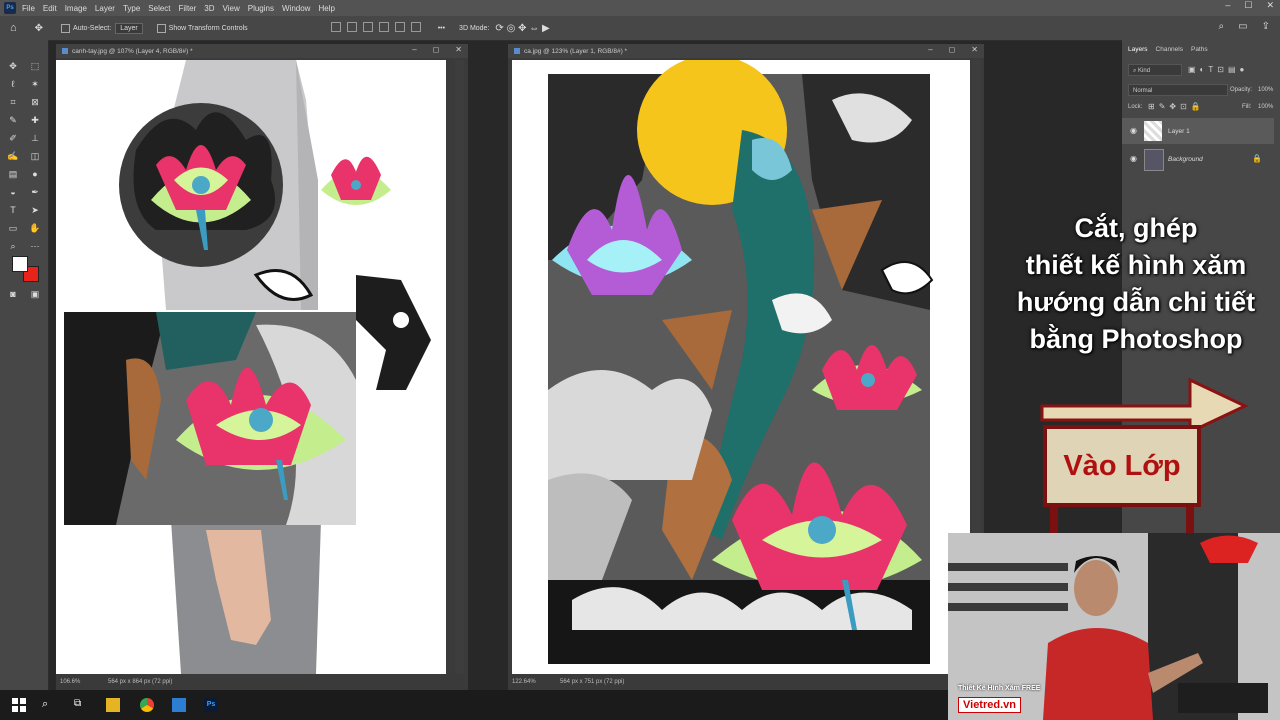 This screenshot has height=720, width=1280. What do you see at coordinates (35, 120) in the screenshot?
I see `healing-brush-icon: ✚` at bounding box center [35, 120].